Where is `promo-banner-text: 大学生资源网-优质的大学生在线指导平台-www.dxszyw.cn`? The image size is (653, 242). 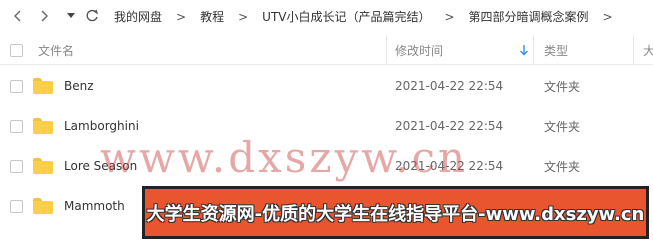 promo-banner-text: 大学生资源网-优质的大学生在线指导平台-www.dxszyw.cn is located at coordinates (395, 214).